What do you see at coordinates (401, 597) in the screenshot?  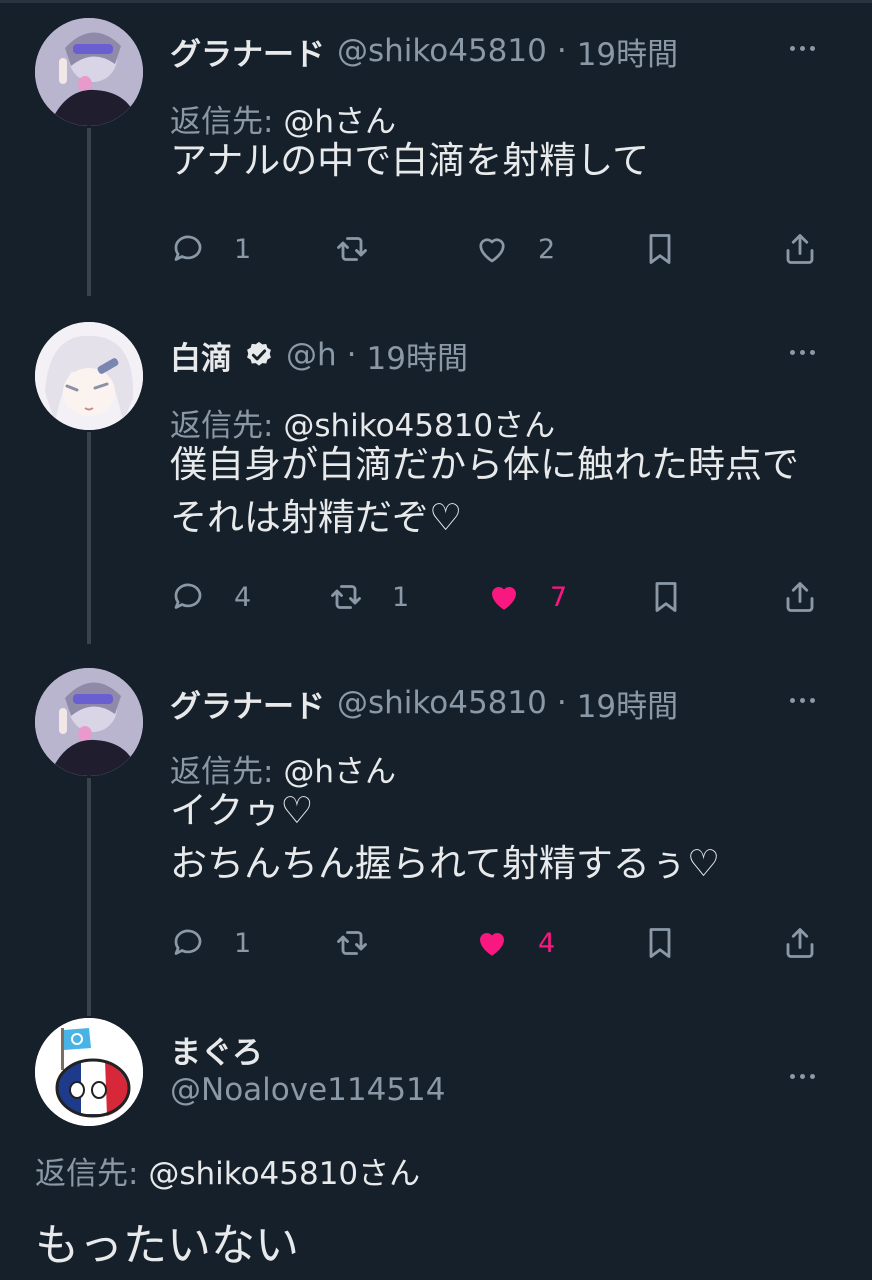 I see `retweet-count: 1` at bounding box center [401, 597].